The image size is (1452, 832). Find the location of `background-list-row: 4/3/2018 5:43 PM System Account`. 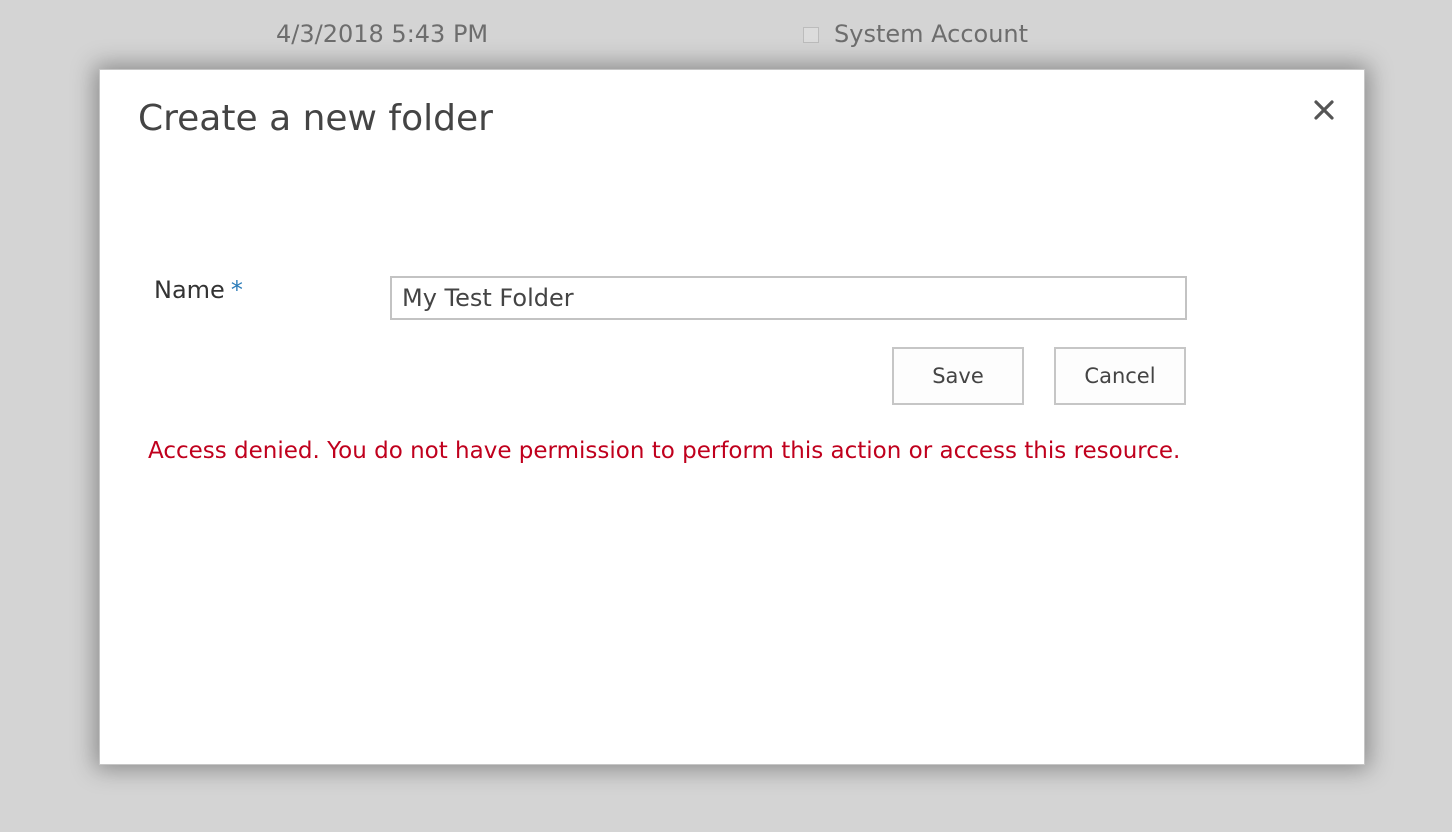

background-list-row: 4/3/2018 5:43 PM System Account is located at coordinates (726, 36).